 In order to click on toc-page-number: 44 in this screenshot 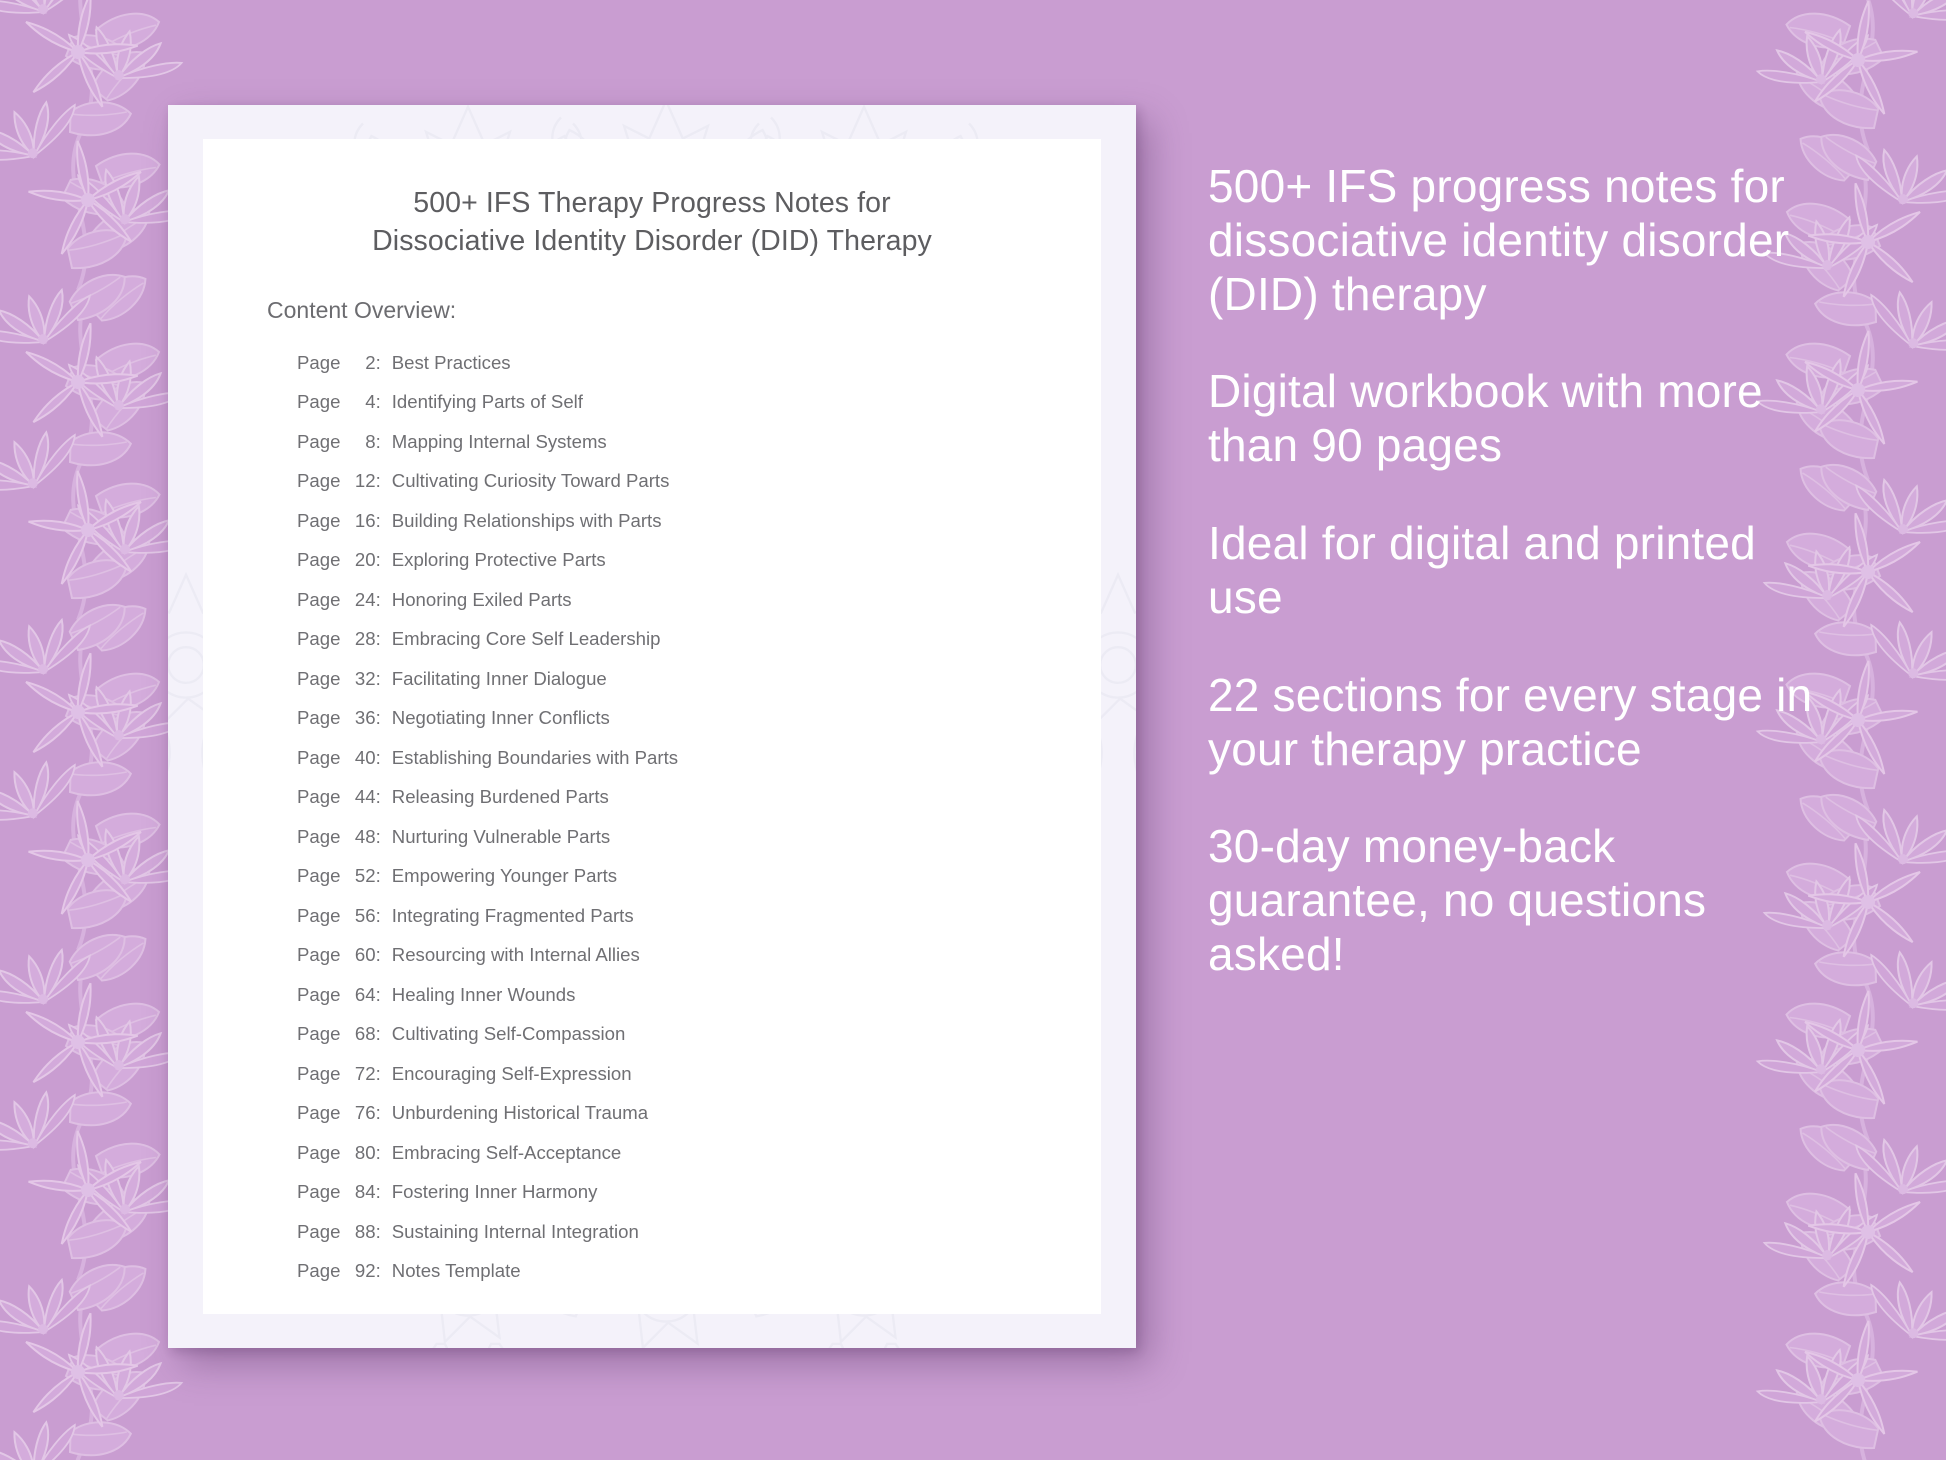, I will do `click(365, 797)`.